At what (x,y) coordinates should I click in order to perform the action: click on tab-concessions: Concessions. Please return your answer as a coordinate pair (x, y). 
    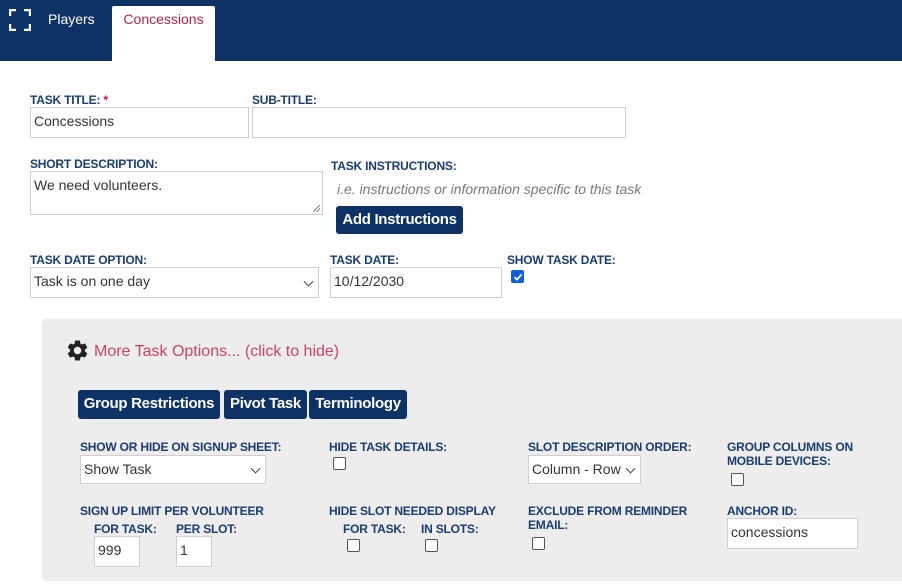
    Looking at the image, I should click on (163, 33).